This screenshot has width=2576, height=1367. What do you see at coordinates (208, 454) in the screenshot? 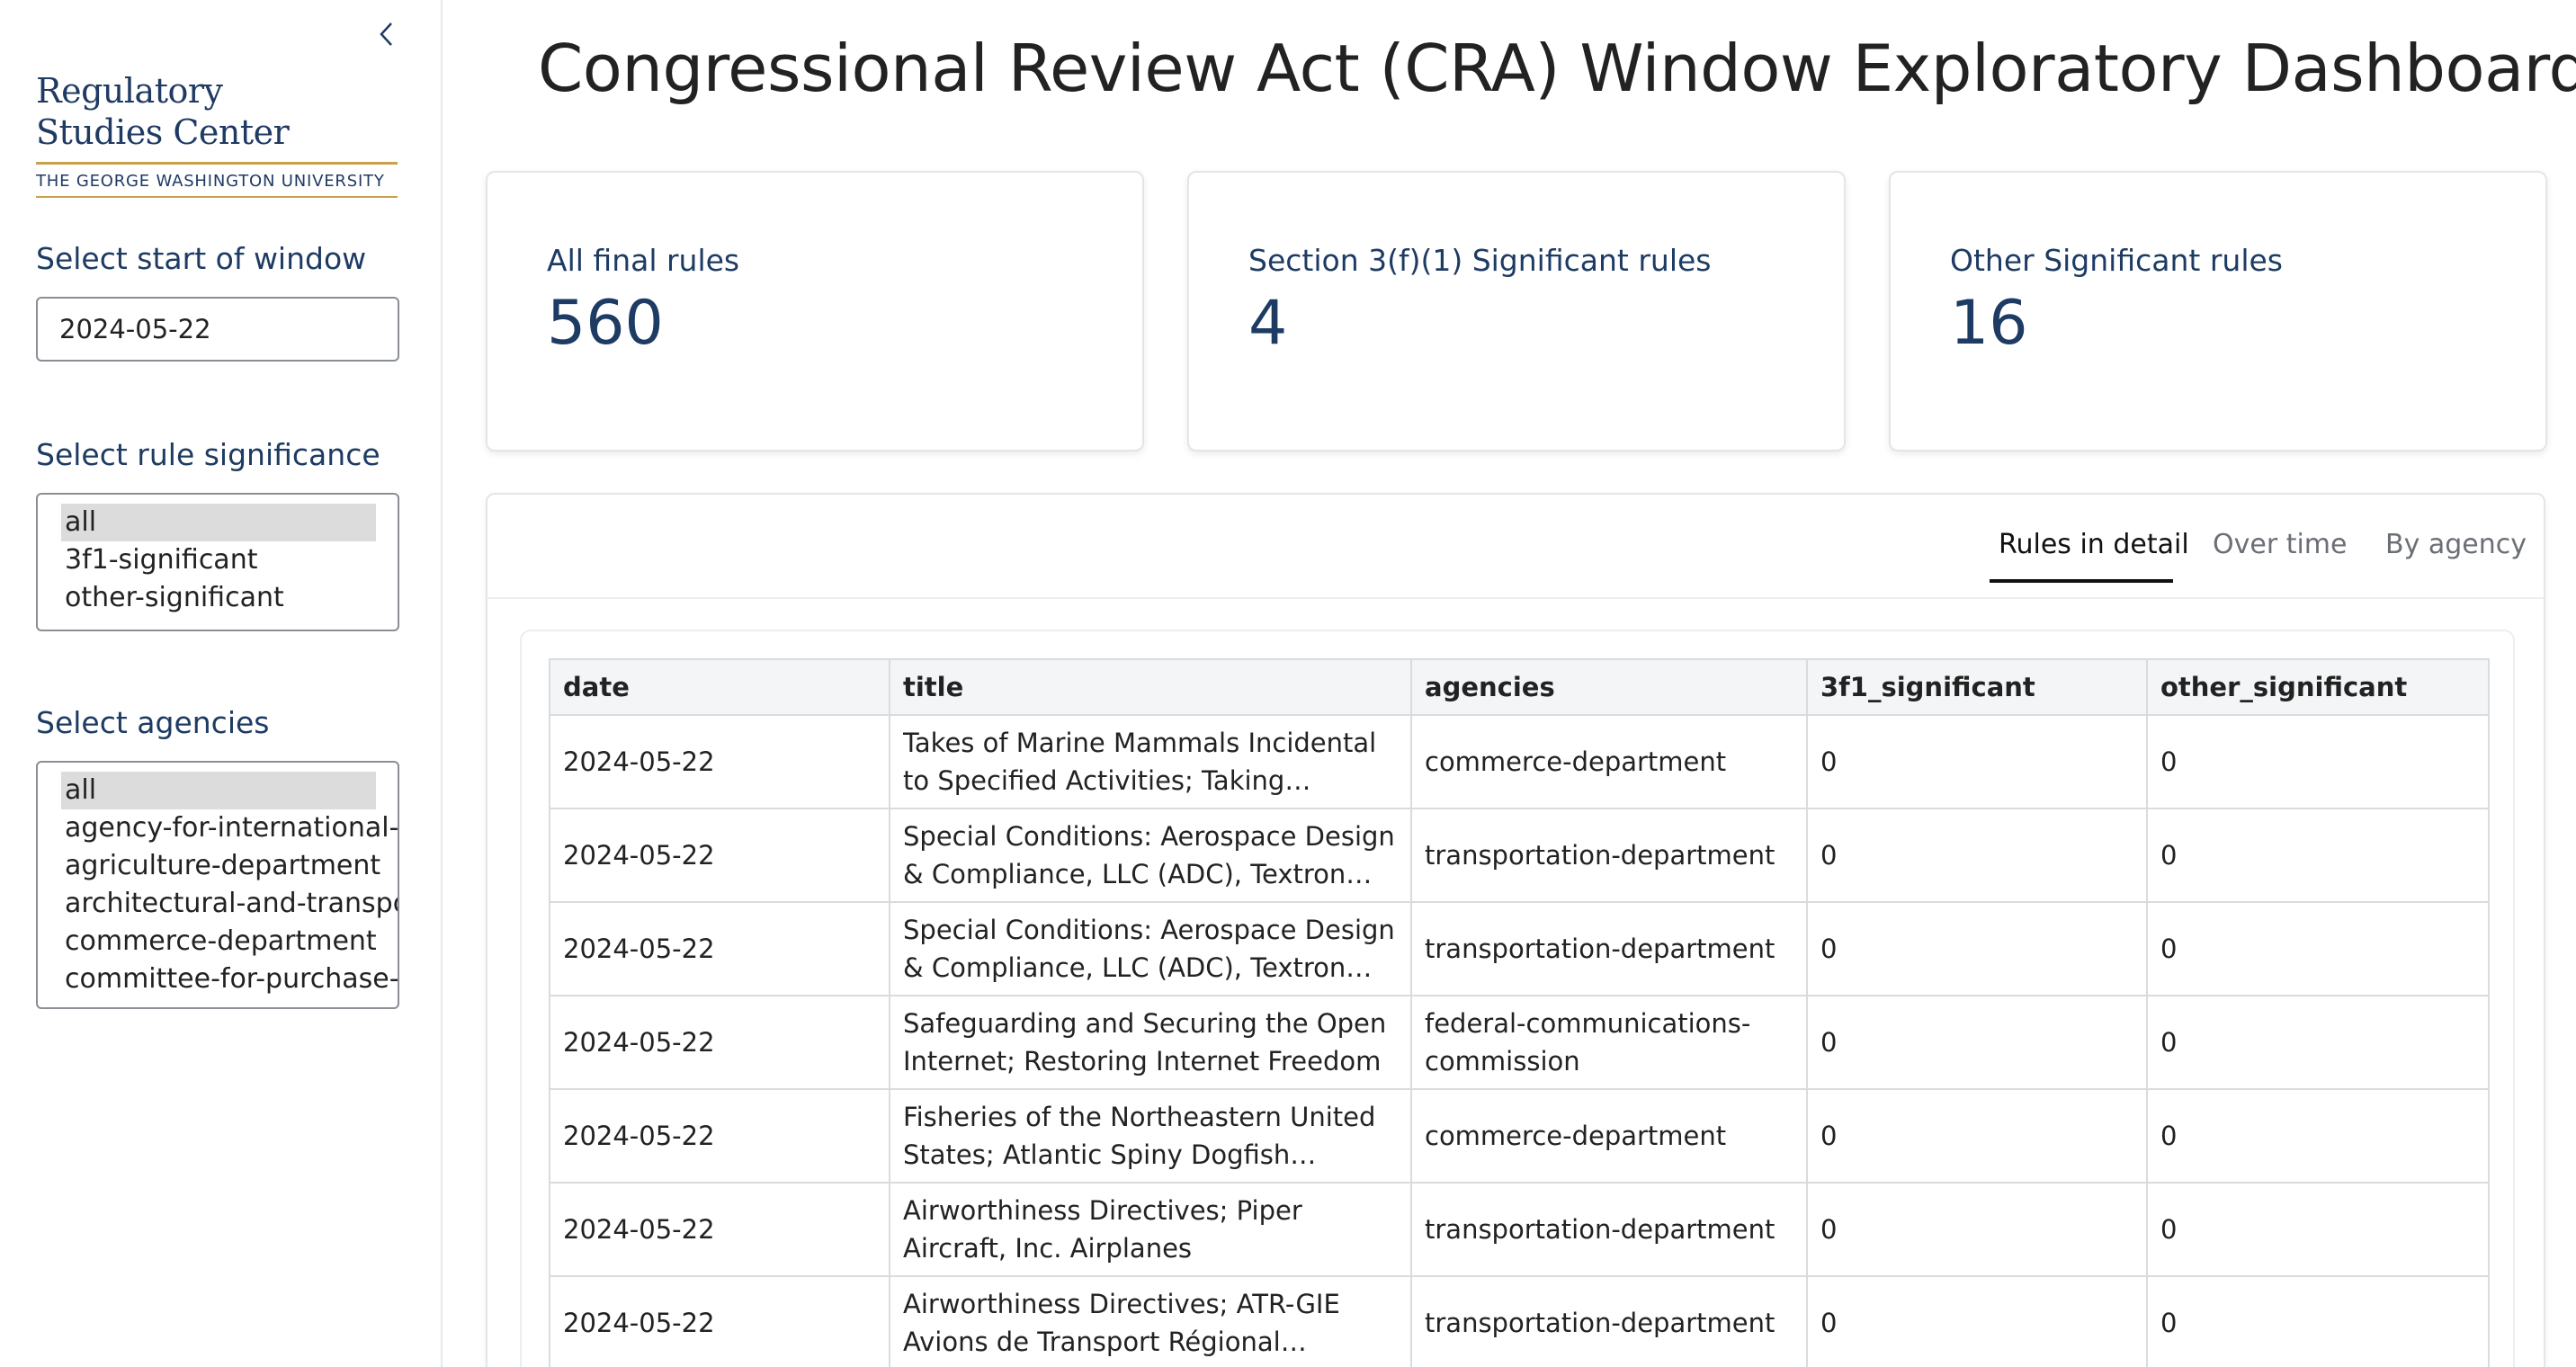
I see `significance-label: Select rule significance` at bounding box center [208, 454].